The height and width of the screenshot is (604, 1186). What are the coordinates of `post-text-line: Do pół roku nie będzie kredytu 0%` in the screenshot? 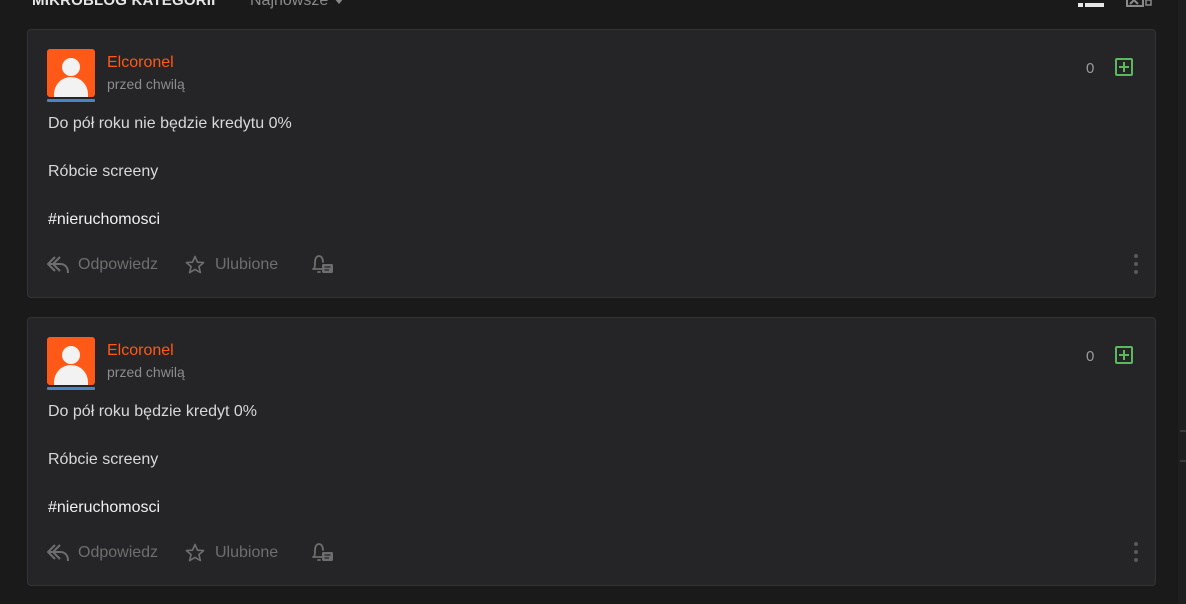 It's located at (170, 123).